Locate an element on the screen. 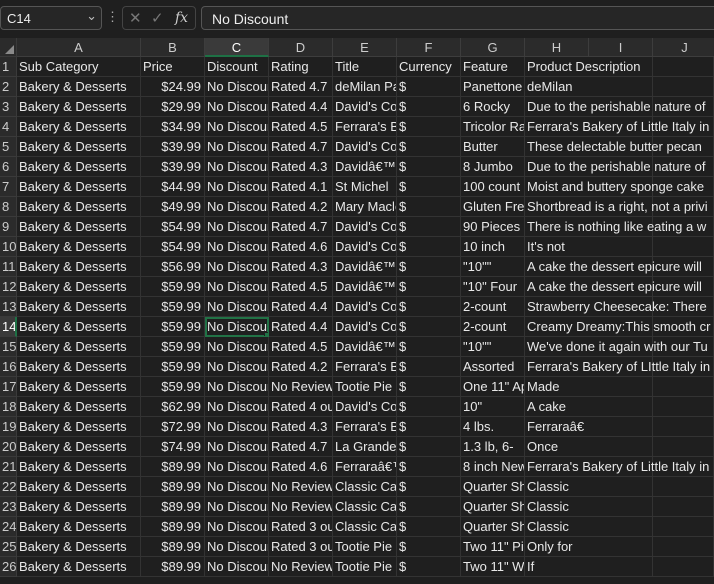 Image resolution: width=714 pixels, height=584 pixels. cell-h22: Classic is located at coordinates (619, 487).